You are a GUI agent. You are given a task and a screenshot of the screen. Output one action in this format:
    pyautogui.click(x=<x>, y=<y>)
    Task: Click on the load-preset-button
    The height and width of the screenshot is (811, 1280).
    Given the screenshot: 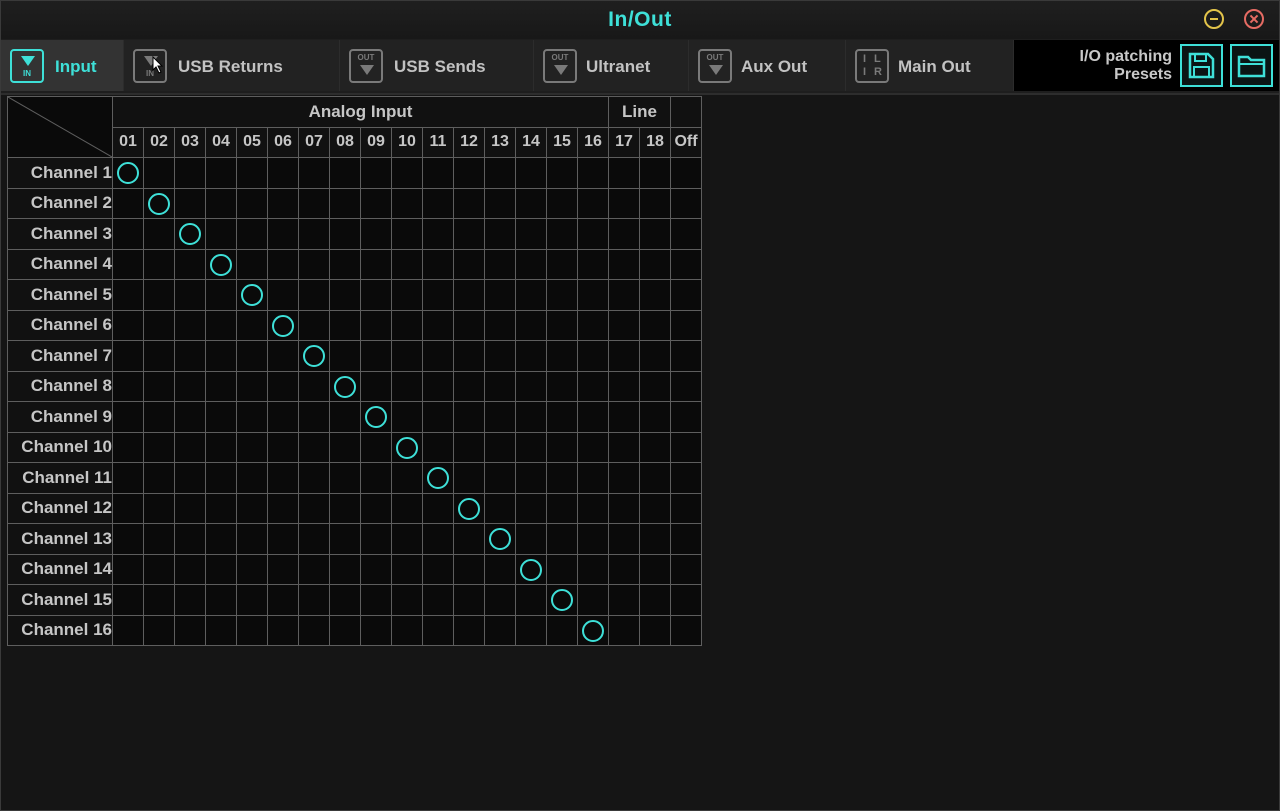 What is the action you would take?
    pyautogui.click(x=1251, y=65)
    